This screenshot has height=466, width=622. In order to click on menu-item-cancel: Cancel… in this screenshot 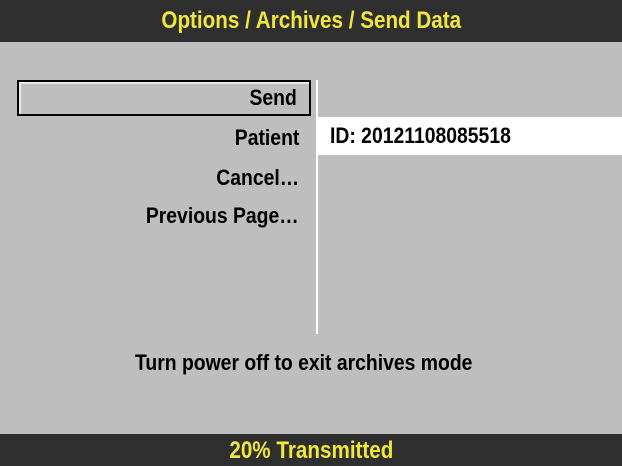, I will do `click(158, 178)`.